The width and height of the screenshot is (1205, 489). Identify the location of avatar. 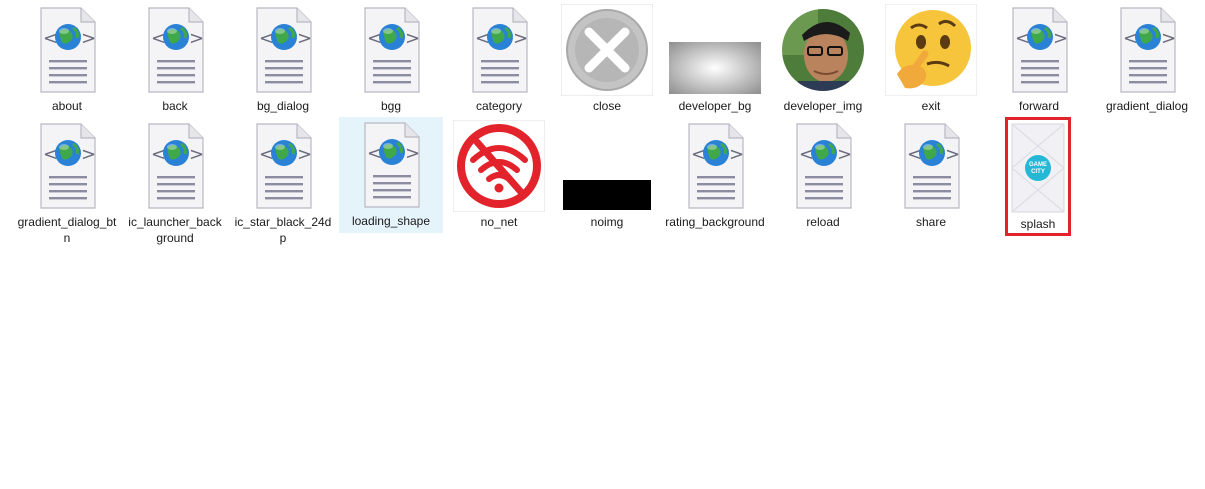
(823, 50).